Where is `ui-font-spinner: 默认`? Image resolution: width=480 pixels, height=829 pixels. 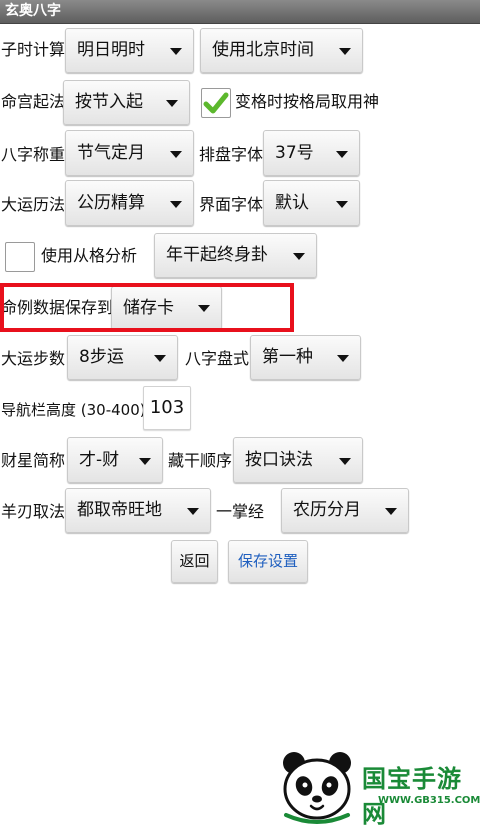 ui-font-spinner: 默认 is located at coordinates (311, 203).